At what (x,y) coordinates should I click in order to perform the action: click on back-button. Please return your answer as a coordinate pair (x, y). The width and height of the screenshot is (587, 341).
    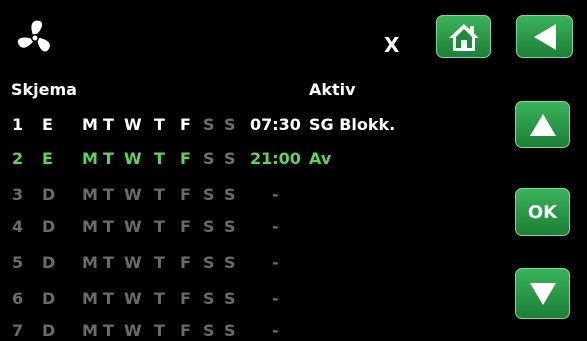
    Looking at the image, I should click on (544, 36).